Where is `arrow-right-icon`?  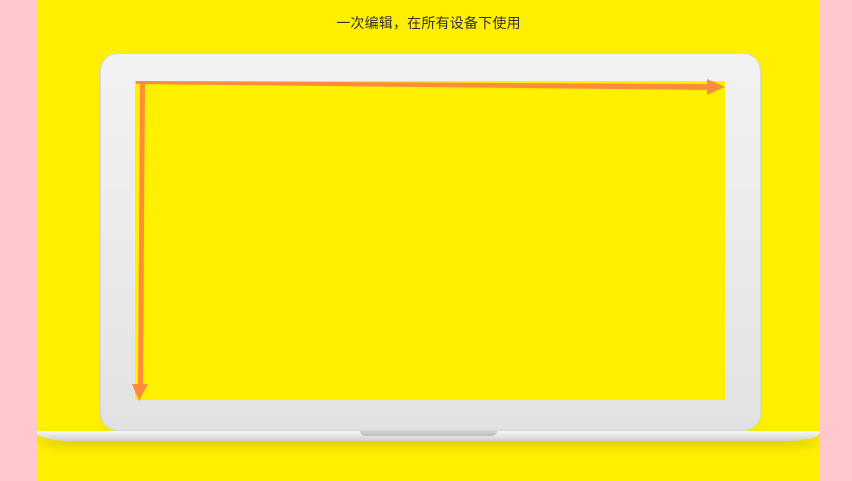
arrow-right-icon is located at coordinates (430, 87).